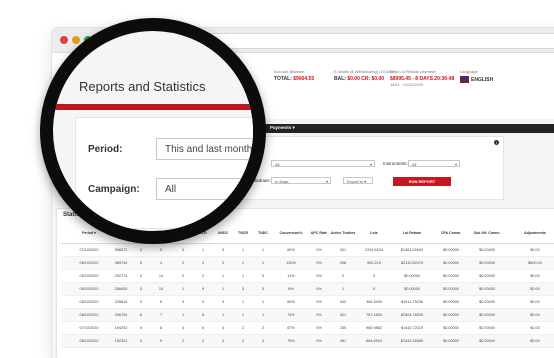 This screenshot has height=358, width=554. Describe the element at coordinates (204, 189) in the screenshot. I see `campaign-select: All` at that location.